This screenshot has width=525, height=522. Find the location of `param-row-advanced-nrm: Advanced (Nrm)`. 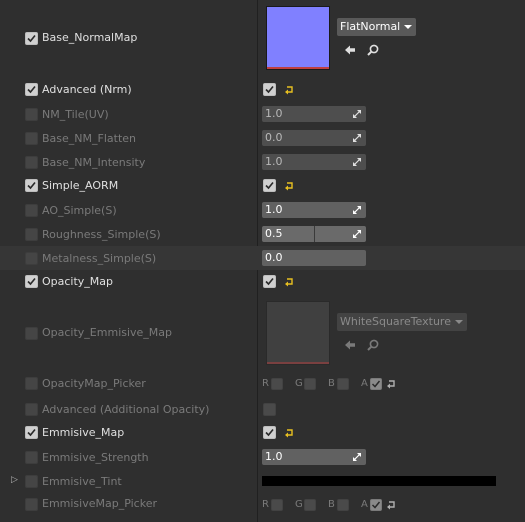

param-row-advanced-nrm: Advanced (Nrm) is located at coordinates (262, 90).